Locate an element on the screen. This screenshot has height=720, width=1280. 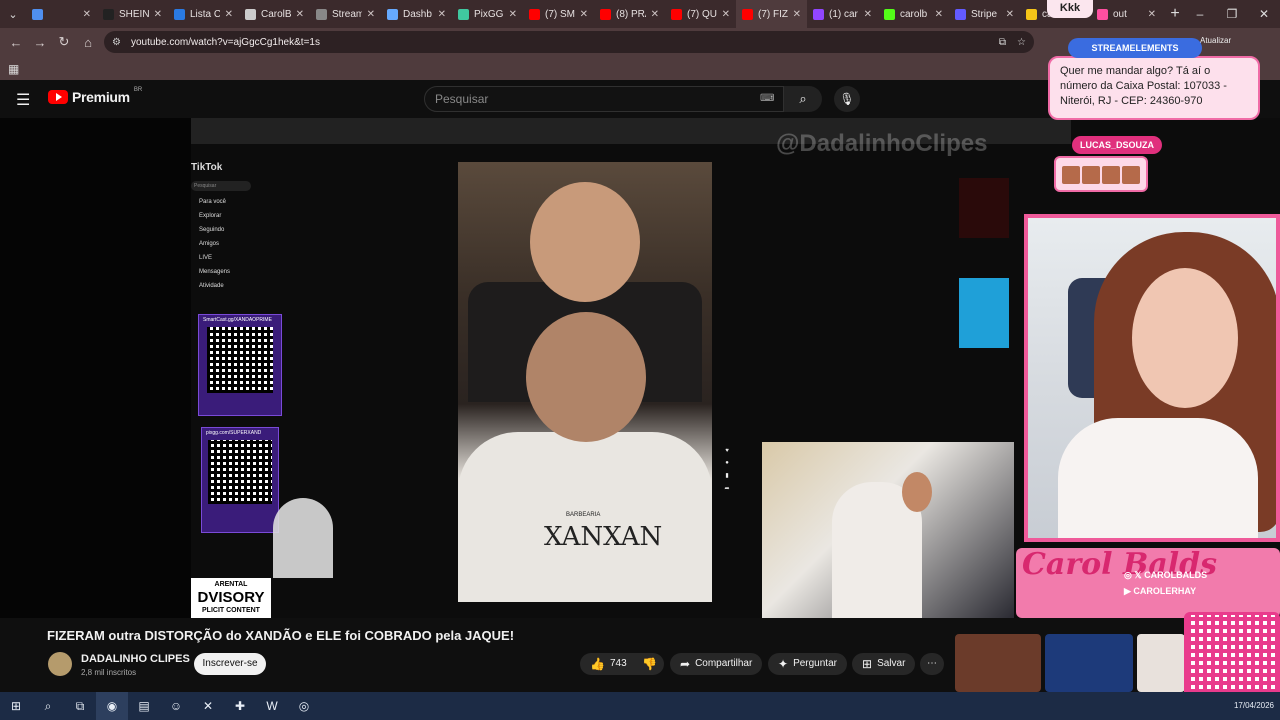
browser-tab: (7) QU ✕ is located at coordinates (700, 14).